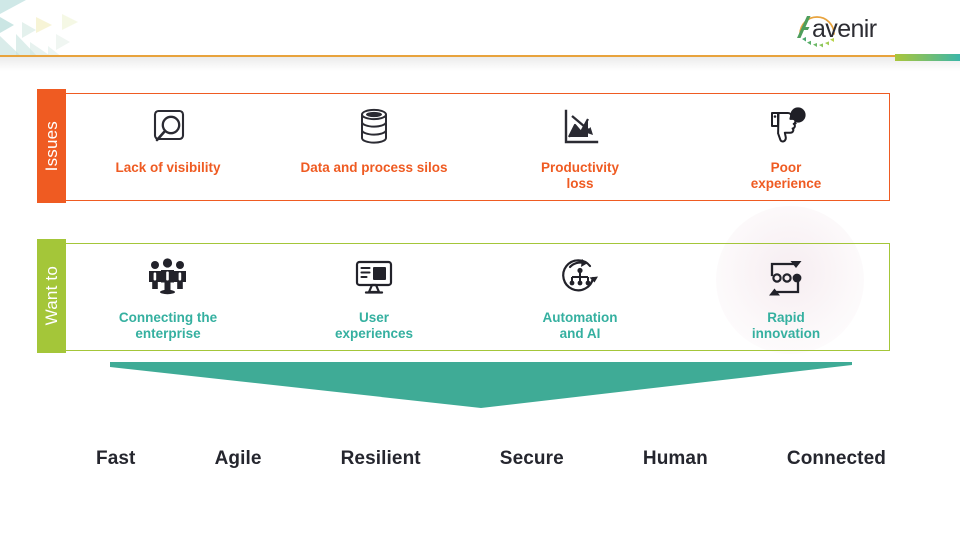 The height and width of the screenshot is (540, 960). I want to click on issues-tab-label: Issues, so click(51, 146).